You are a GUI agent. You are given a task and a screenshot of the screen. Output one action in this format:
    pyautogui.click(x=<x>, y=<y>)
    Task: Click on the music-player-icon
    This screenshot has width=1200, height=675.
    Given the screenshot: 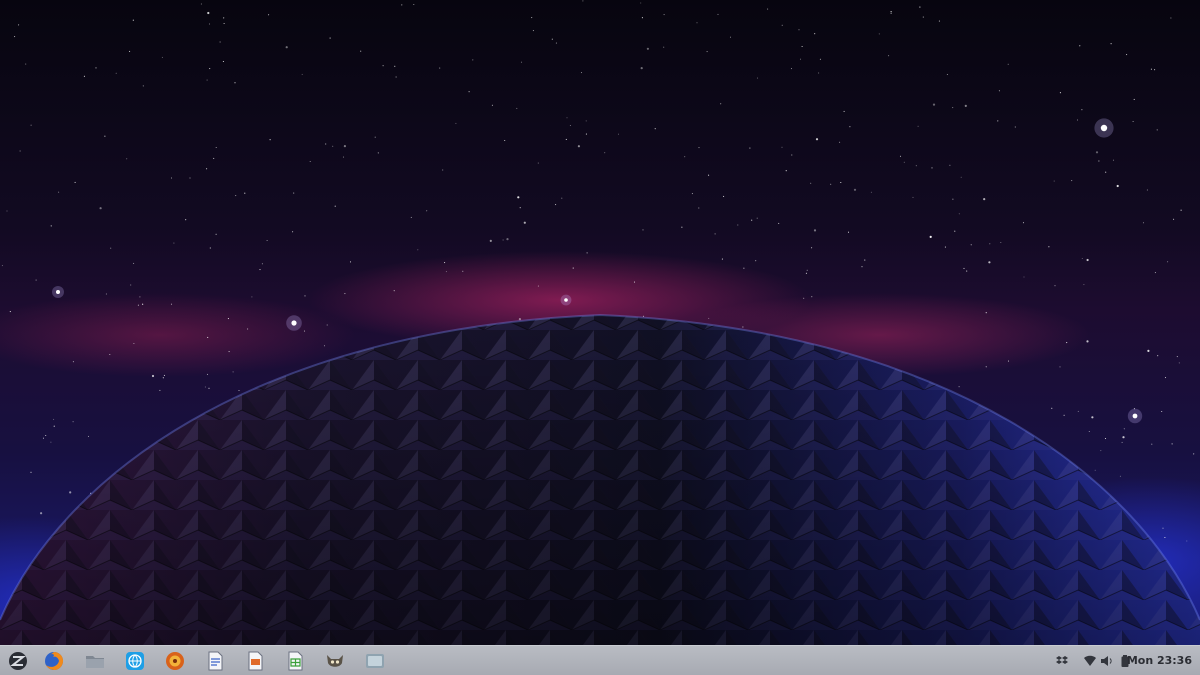 What is the action you would take?
    pyautogui.click(x=175, y=661)
    